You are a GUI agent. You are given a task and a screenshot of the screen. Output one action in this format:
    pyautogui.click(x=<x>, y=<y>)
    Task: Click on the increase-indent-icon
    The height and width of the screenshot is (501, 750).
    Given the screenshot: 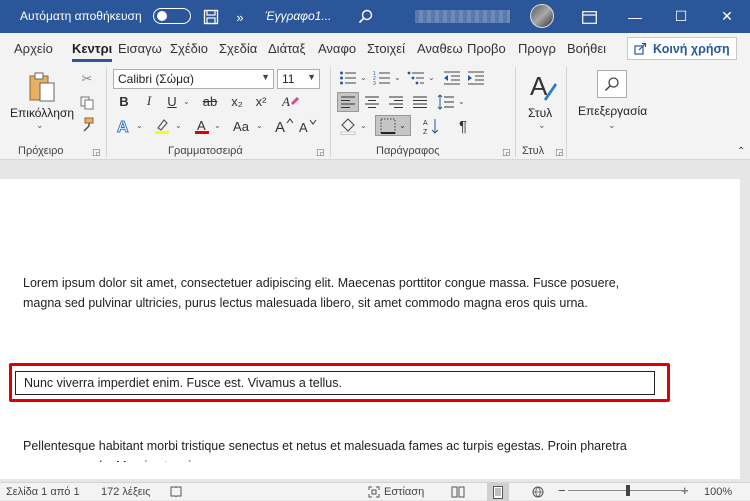 What is the action you would take?
    pyautogui.click(x=476, y=78)
    